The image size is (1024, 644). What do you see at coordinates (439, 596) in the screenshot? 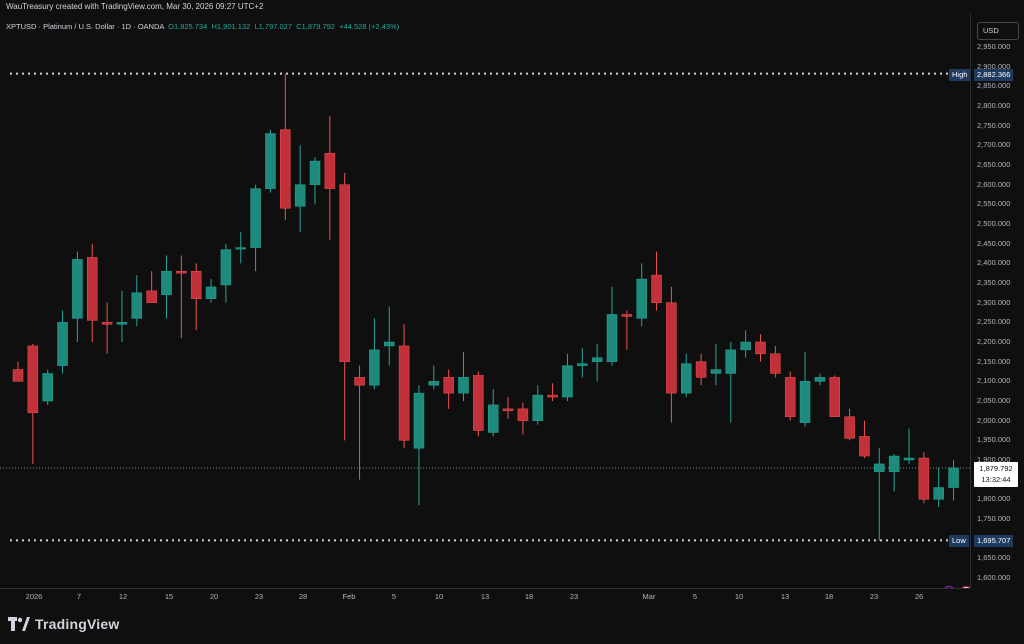
I see `x-tick-label: 10` at bounding box center [439, 596].